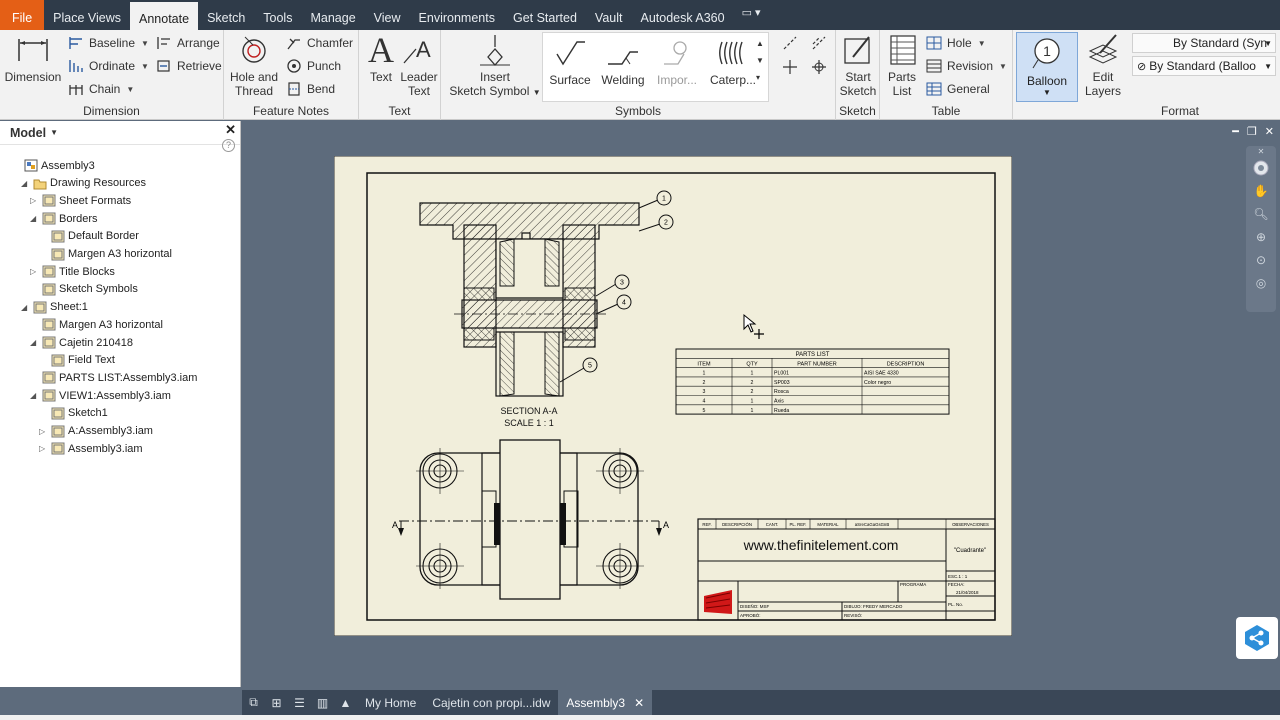 Image resolution: width=1280 pixels, height=720 pixels. Describe the element at coordinates (33, 58) in the screenshot. I see `dimension-button: Dimension` at that location.